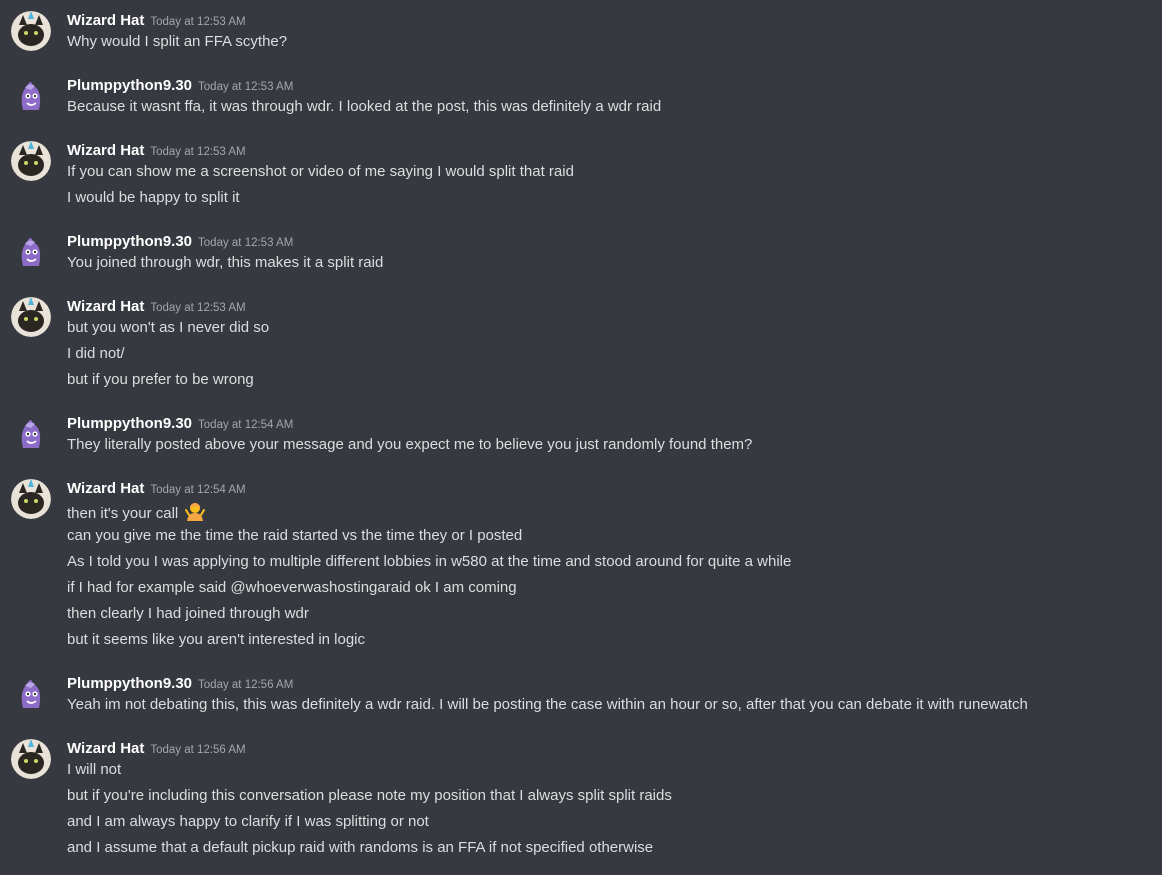 The height and width of the screenshot is (875, 1162). What do you see at coordinates (195, 511) in the screenshot?
I see `person-shrugging-emoji-icon` at bounding box center [195, 511].